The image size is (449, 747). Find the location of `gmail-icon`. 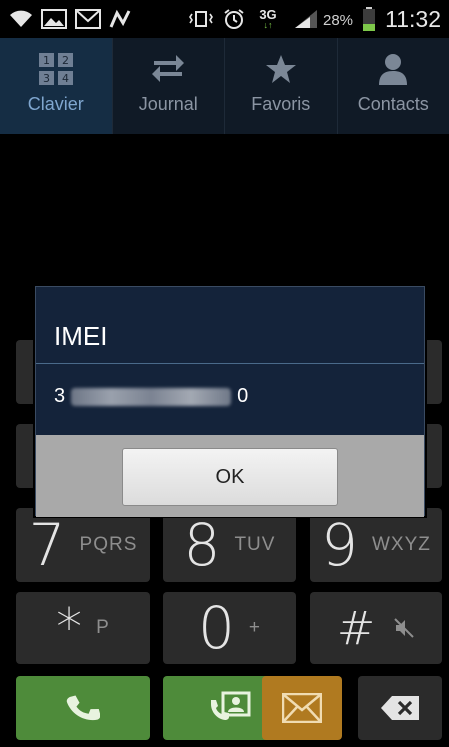

gmail-icon is located at coordinates (88, 19).